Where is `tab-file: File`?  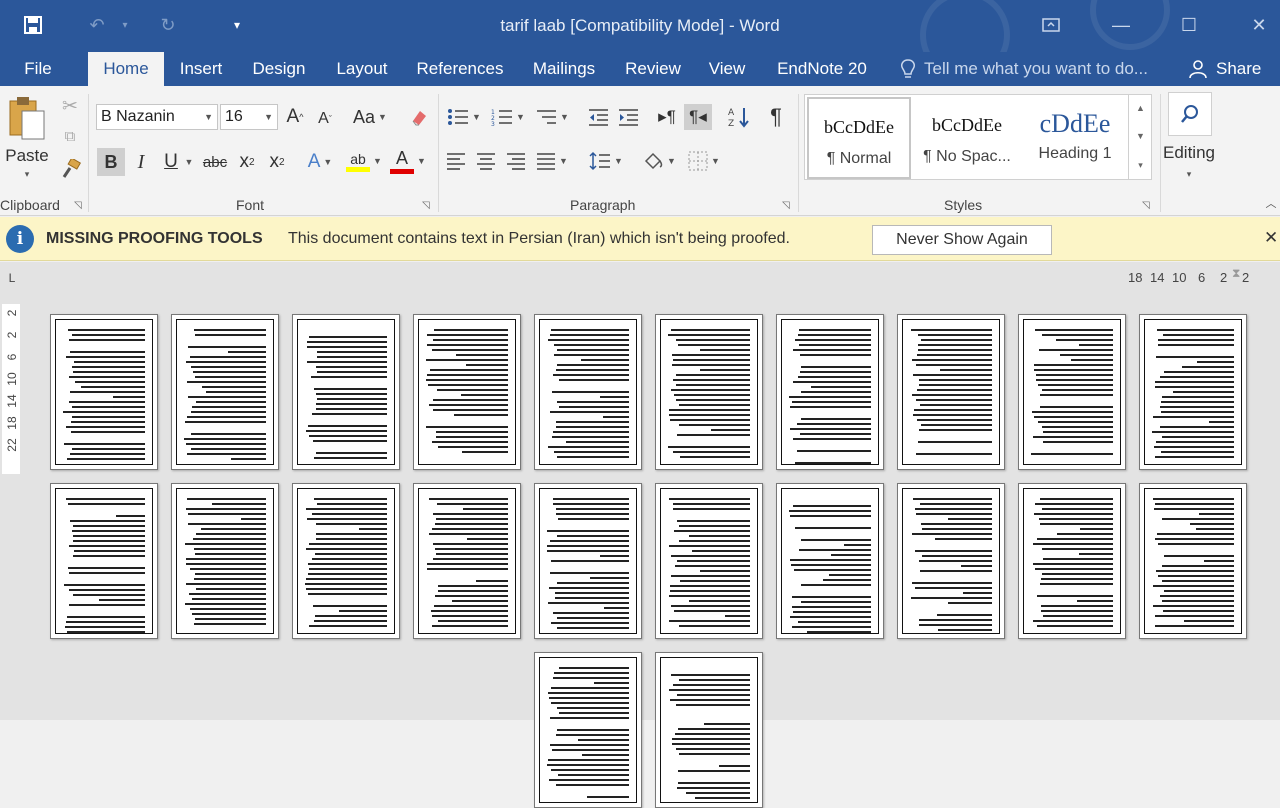 tab-file: File is located at coordinates (38, 69).